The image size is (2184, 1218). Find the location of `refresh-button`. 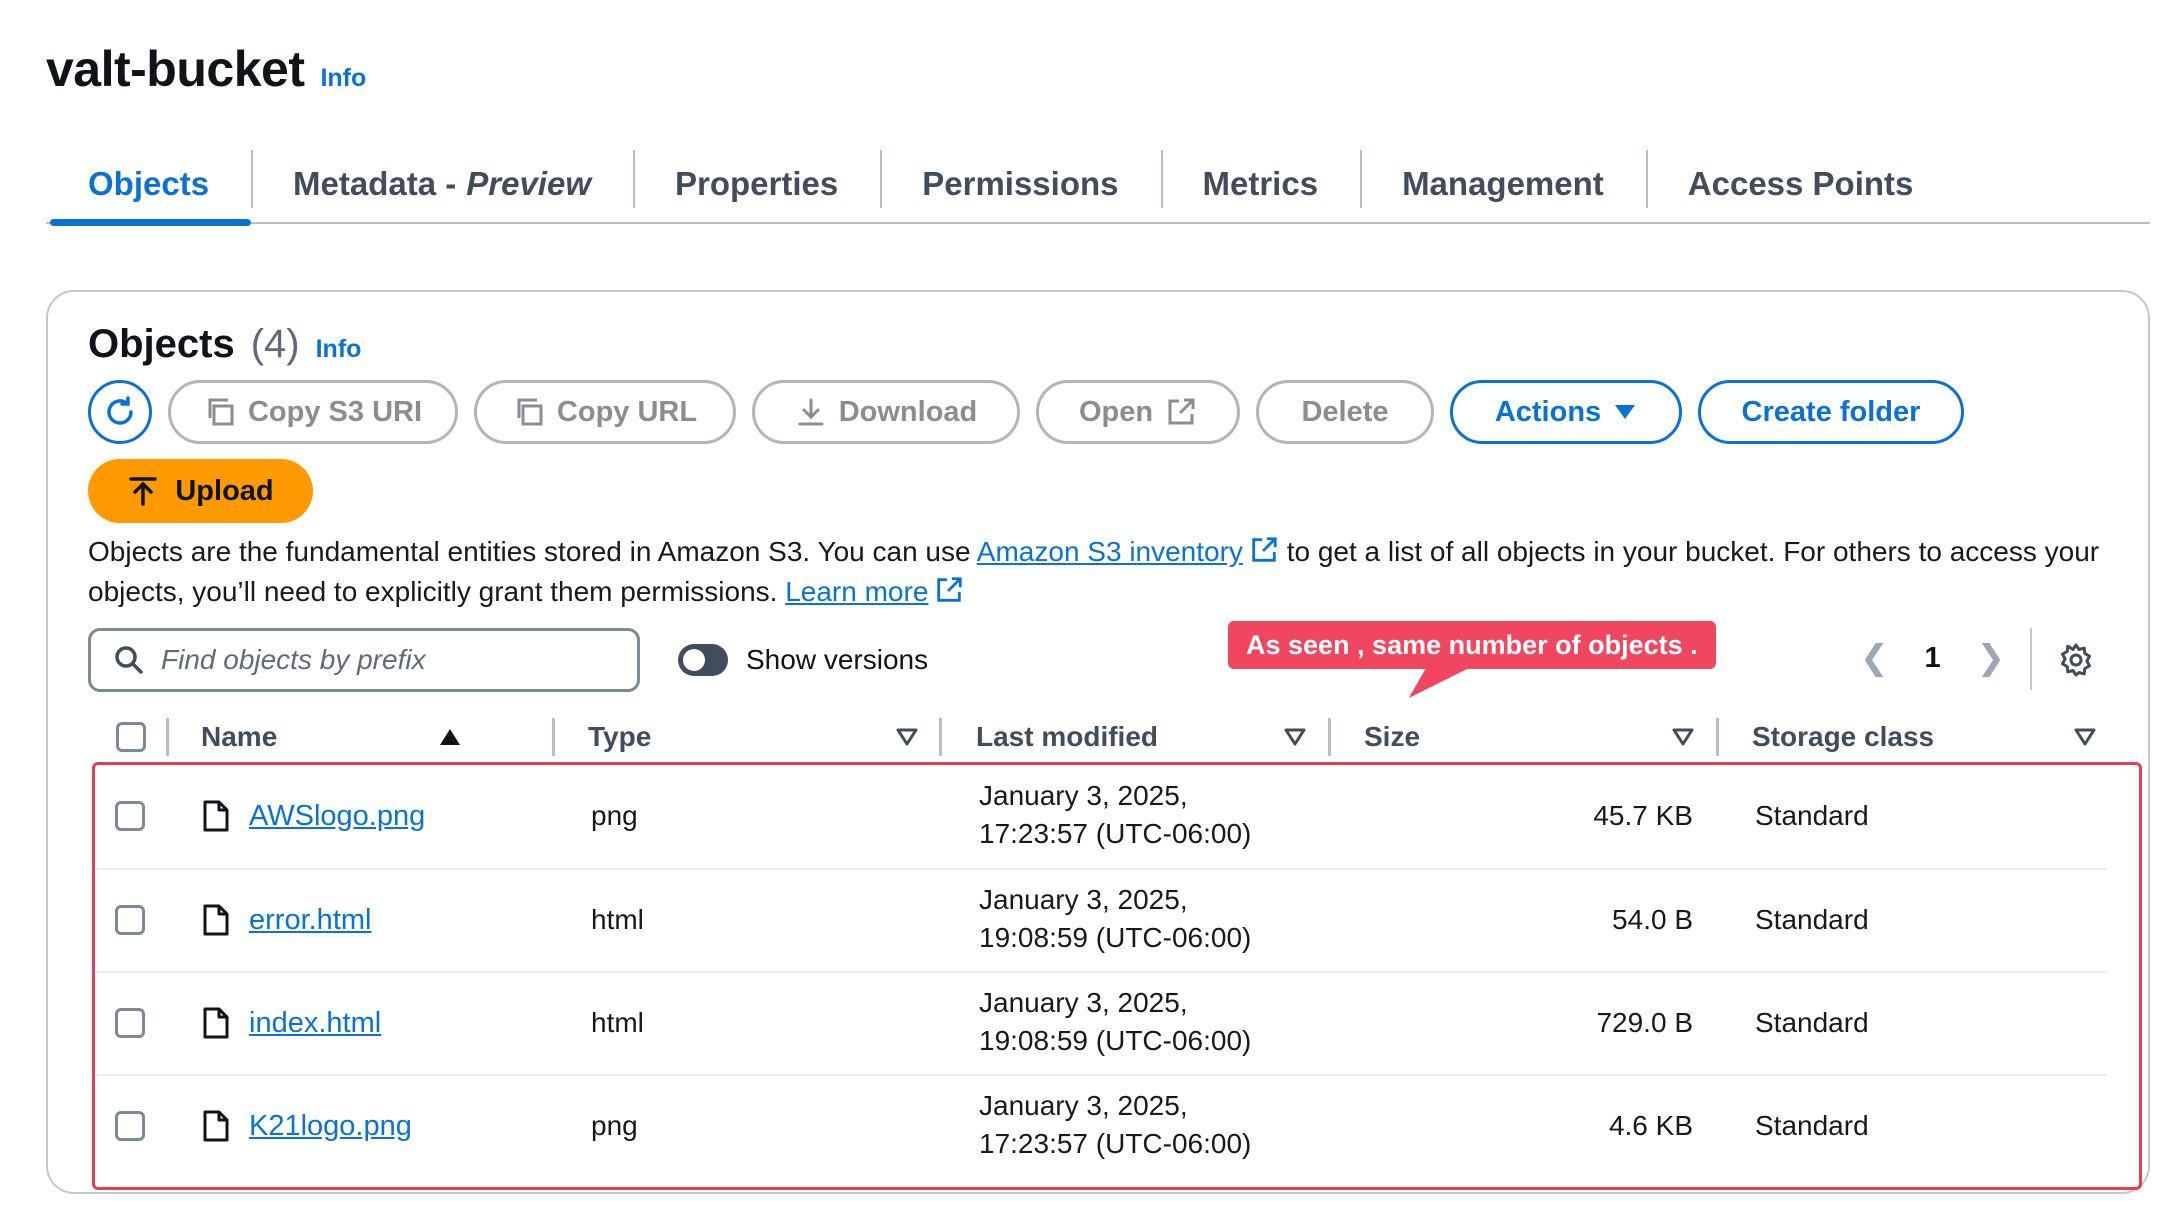

refresh-button is located at coordinates (120, 412).